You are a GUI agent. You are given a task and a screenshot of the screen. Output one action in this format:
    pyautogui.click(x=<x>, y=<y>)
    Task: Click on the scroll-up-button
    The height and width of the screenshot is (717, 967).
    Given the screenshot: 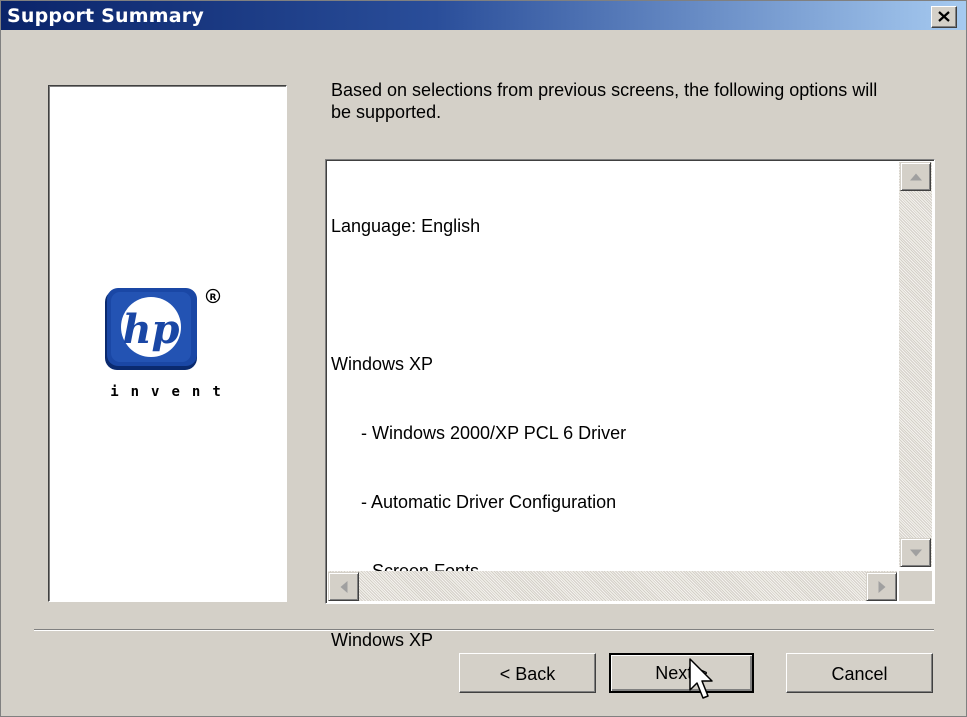 What is the action you would take?
    pyautogui.click(x=915, y=176)
    